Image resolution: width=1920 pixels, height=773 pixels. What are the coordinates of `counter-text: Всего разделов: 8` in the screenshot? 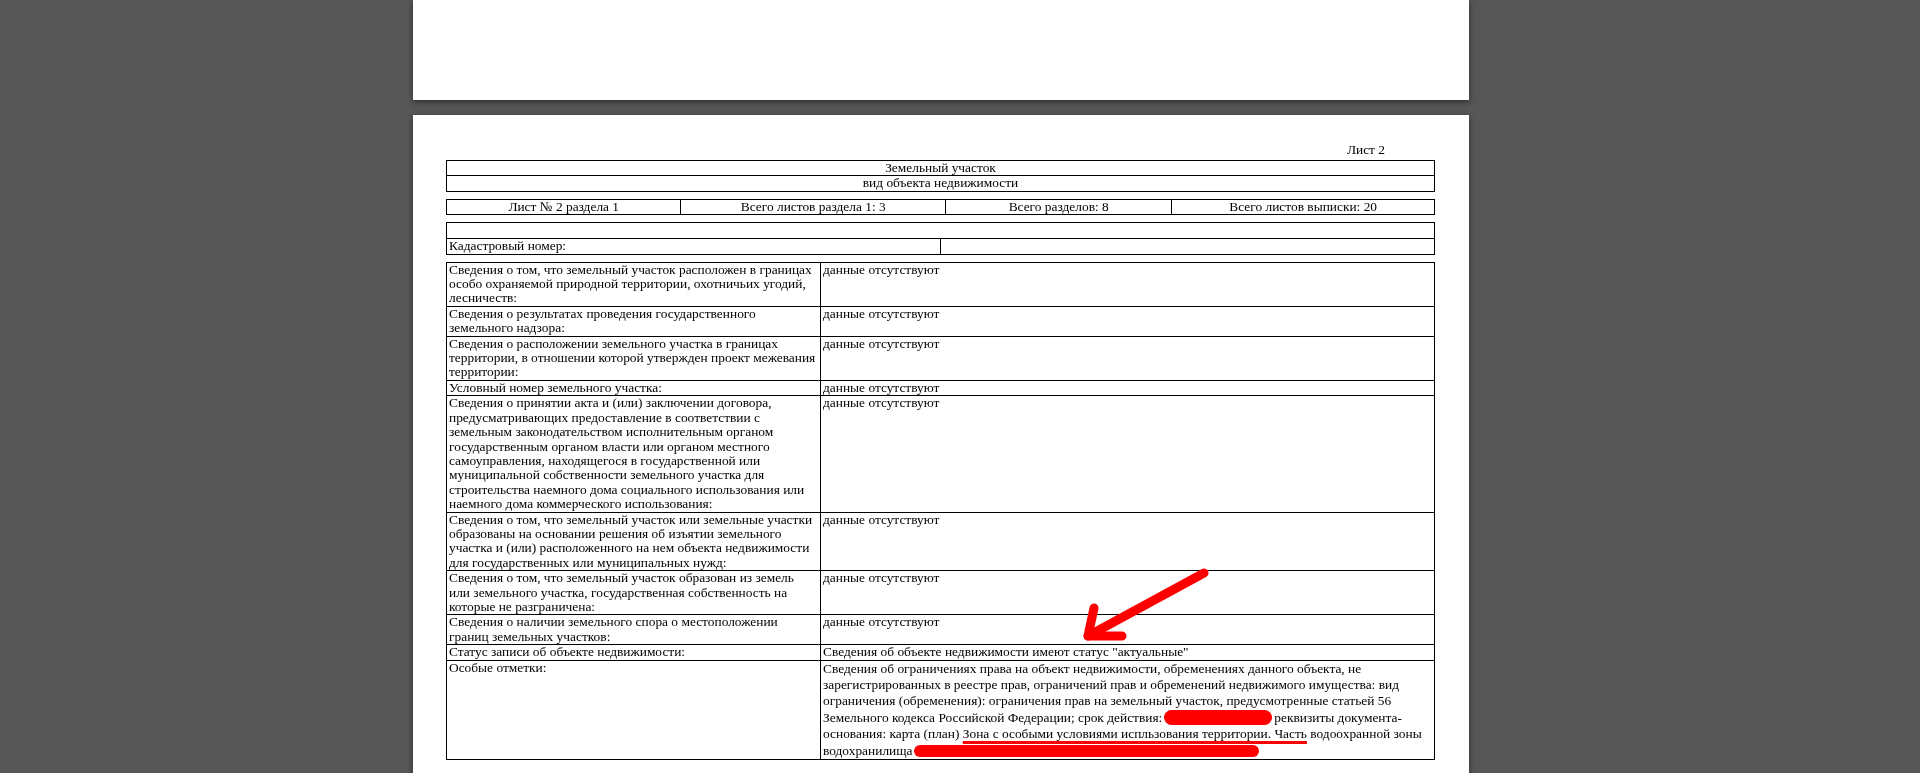 It's located at (1058, 207).